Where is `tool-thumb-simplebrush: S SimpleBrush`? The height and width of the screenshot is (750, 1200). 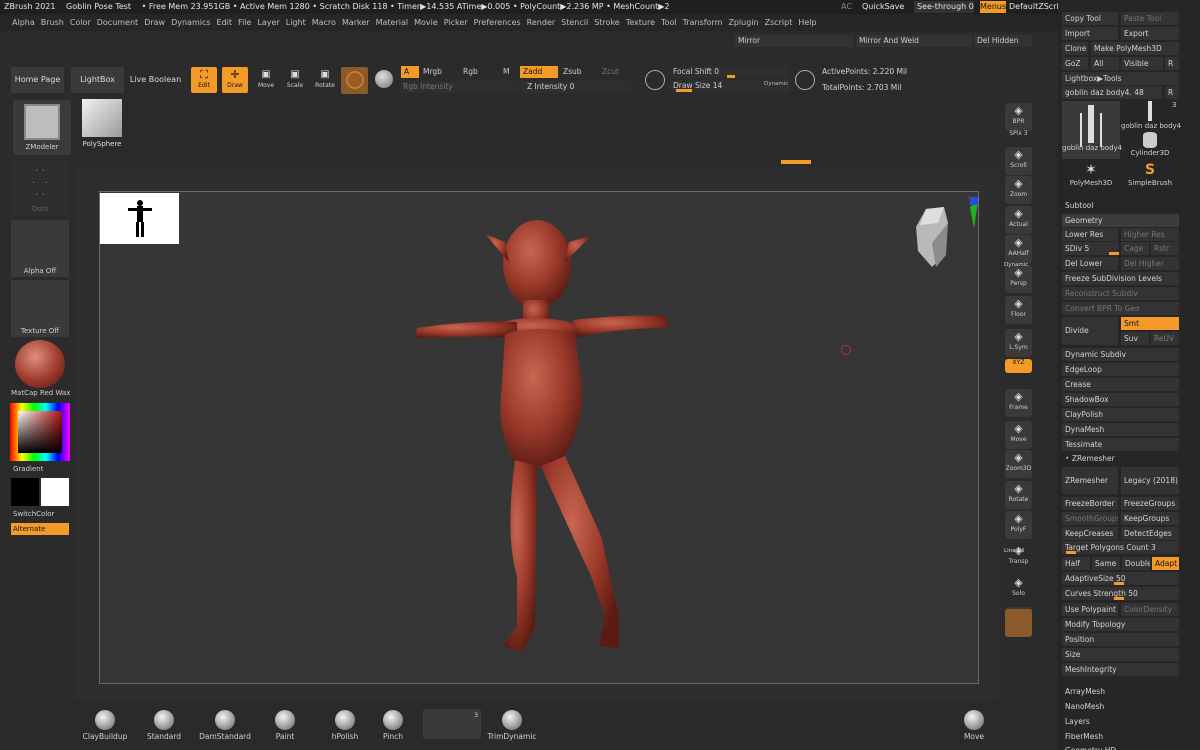
tool-thumb-simplebrush: S SimpleBrush is located at coordinates (1150, 176).